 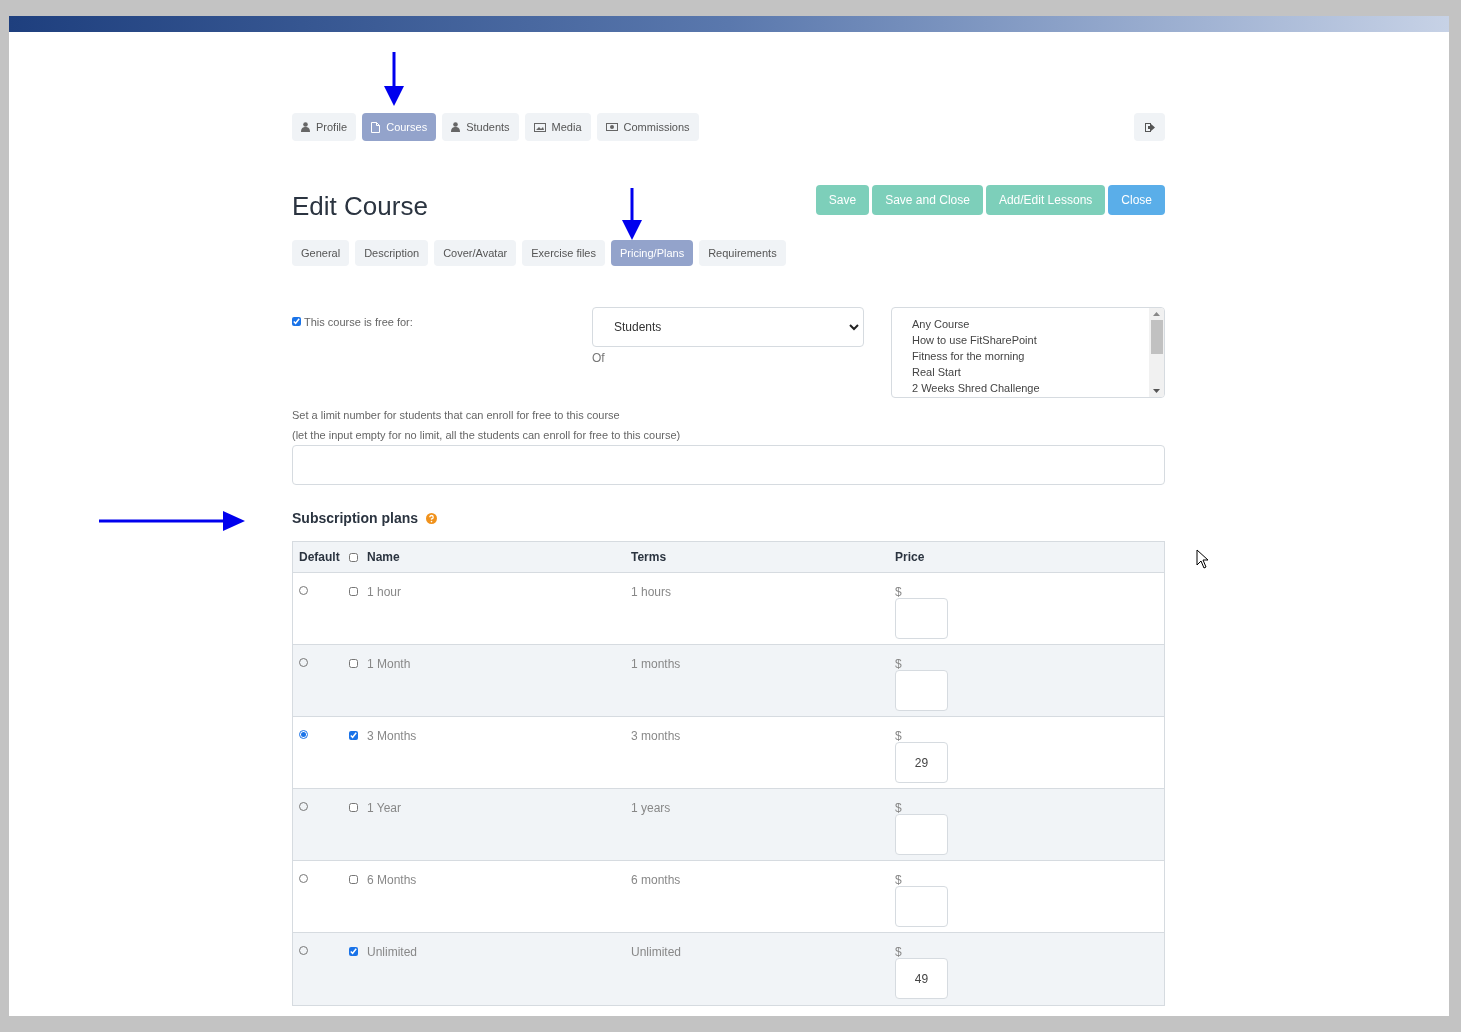 I want to click on course-list: Any Course How to use FitSharePoint Fitness for the morning Real Start 2 Weeks Shred Challenge, so click(x=1028, y=352).